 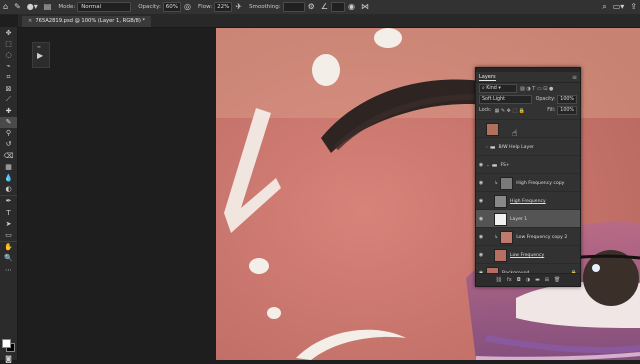 I want to click on fx-icon: fx, so click(x=509, y=280).